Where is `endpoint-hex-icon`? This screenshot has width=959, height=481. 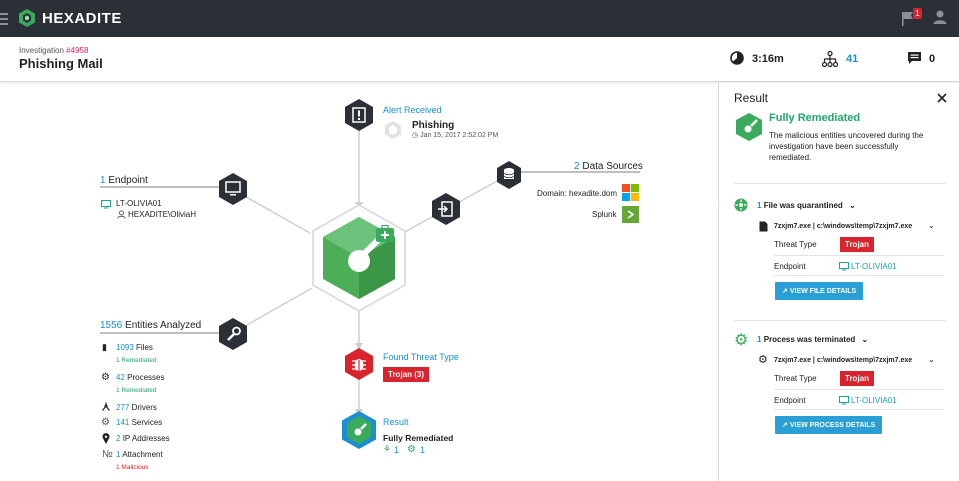 endpoint-hex-icon is located at coordinates (233, 189).